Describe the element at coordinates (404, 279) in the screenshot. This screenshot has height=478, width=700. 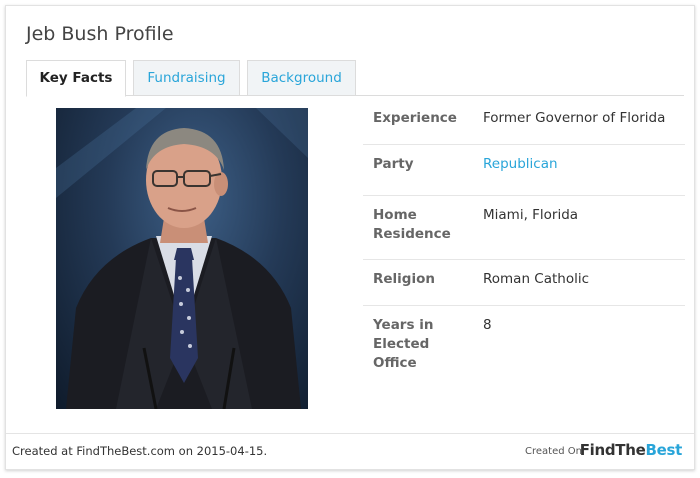
I see `fact-label: Religion` at that location.